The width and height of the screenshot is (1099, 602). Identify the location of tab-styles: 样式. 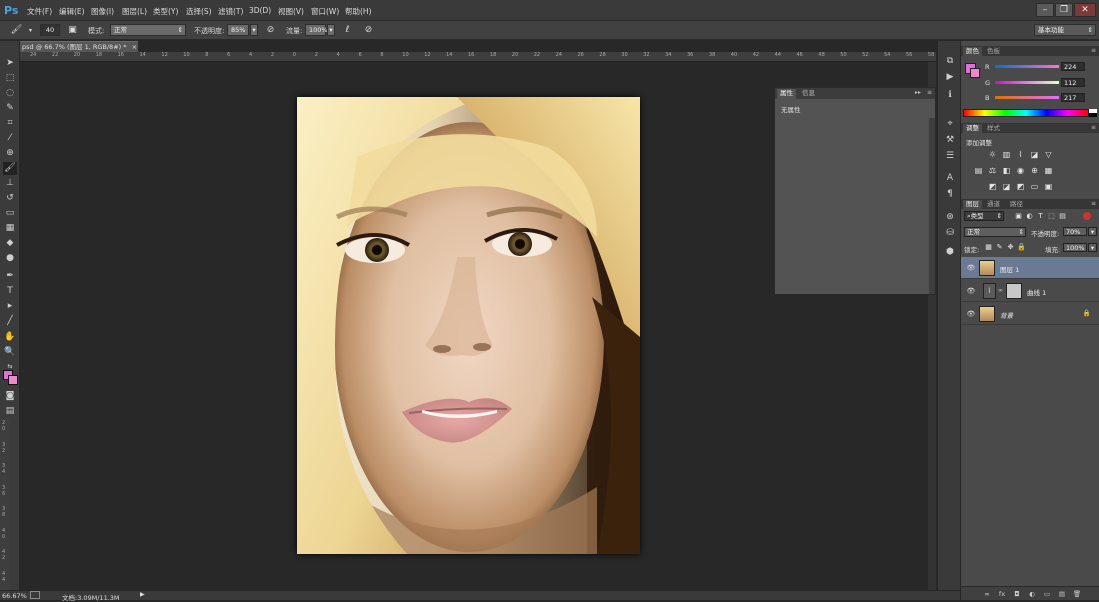
(993, 128).